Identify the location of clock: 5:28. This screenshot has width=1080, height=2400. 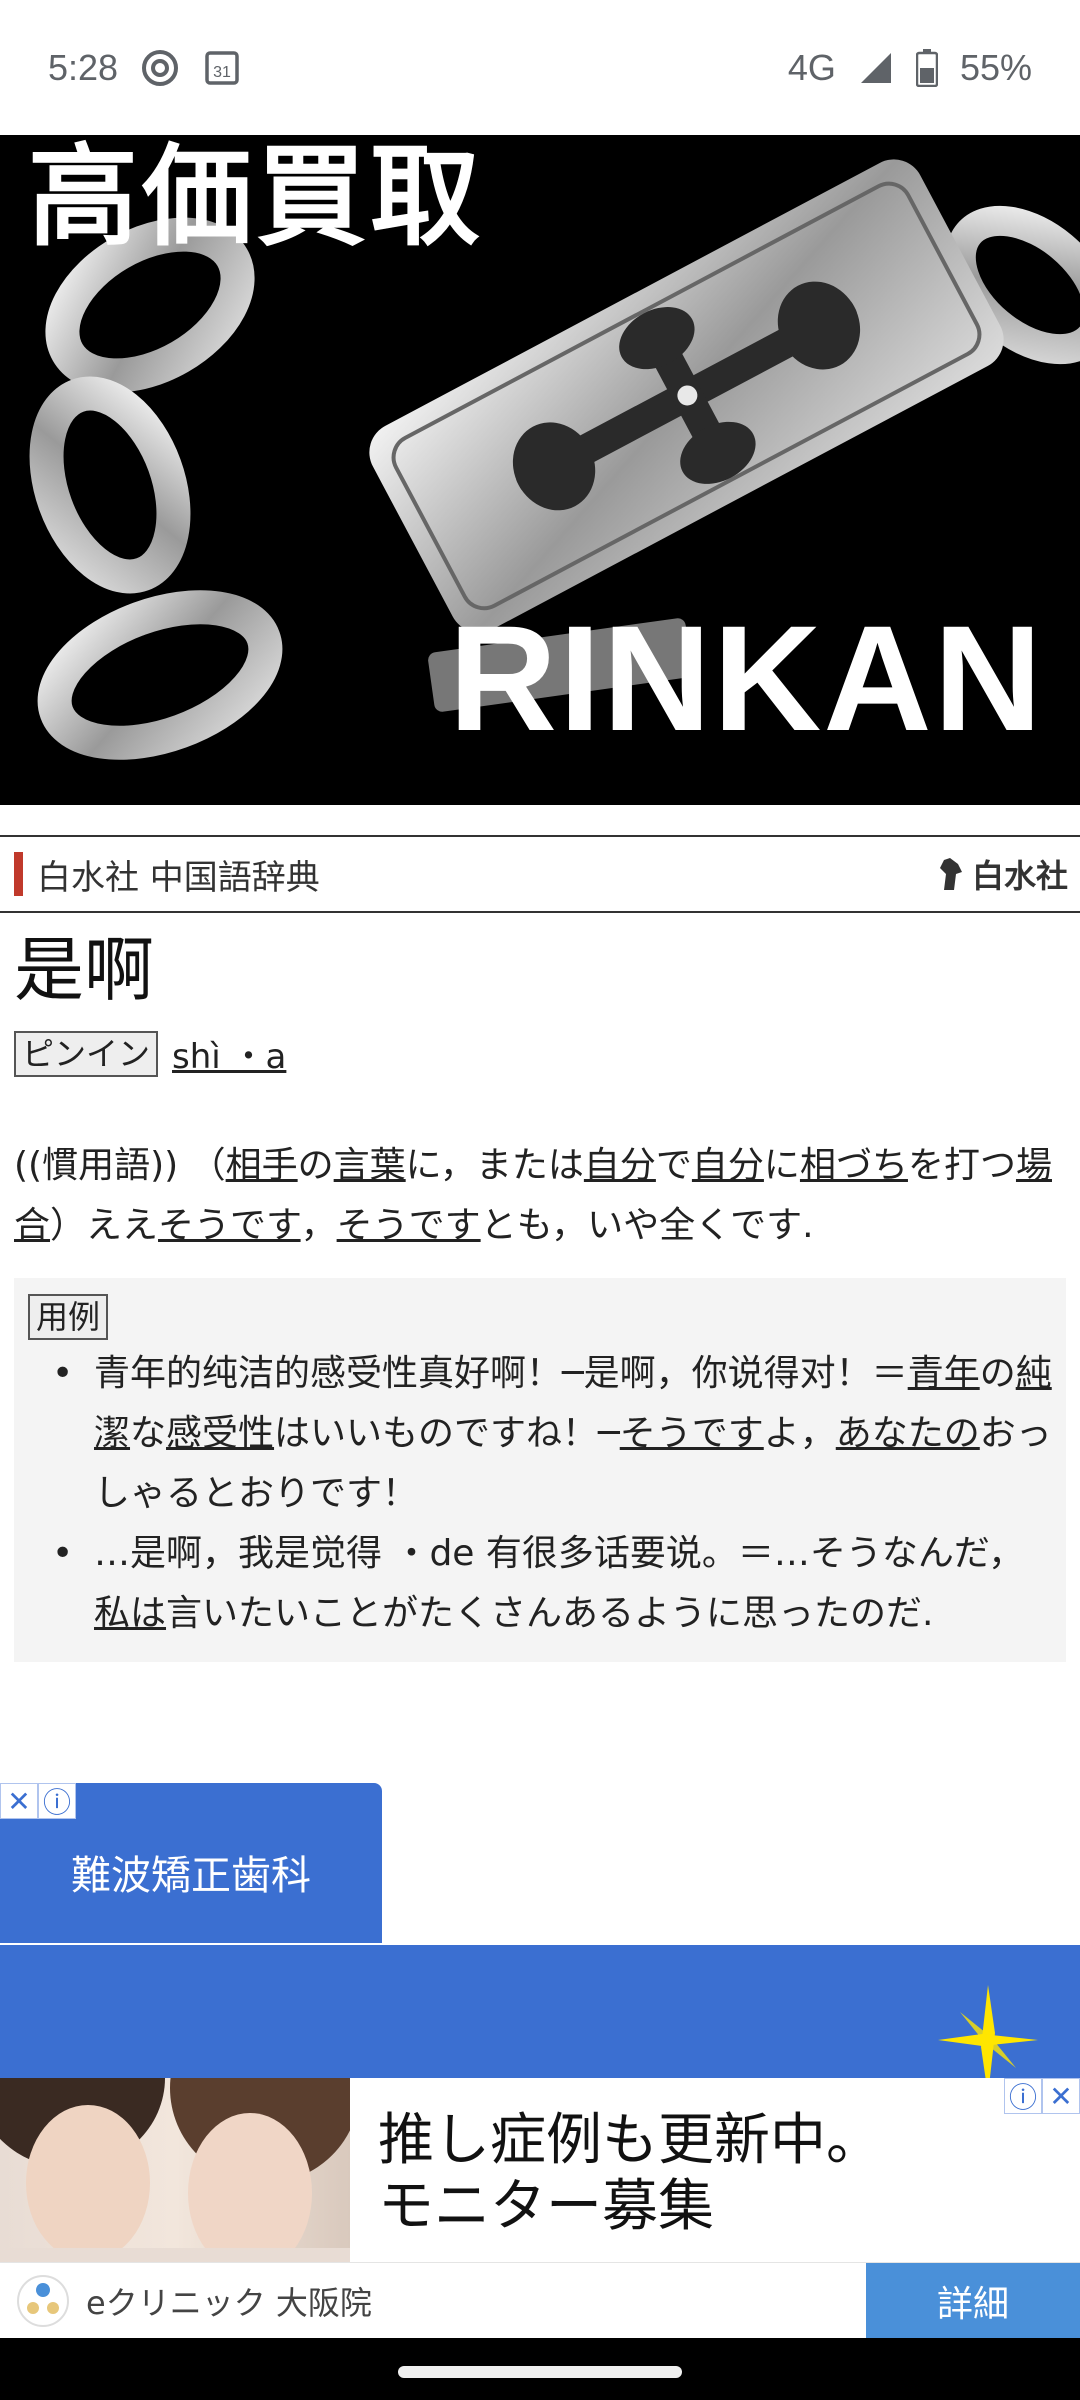
(83, 67).